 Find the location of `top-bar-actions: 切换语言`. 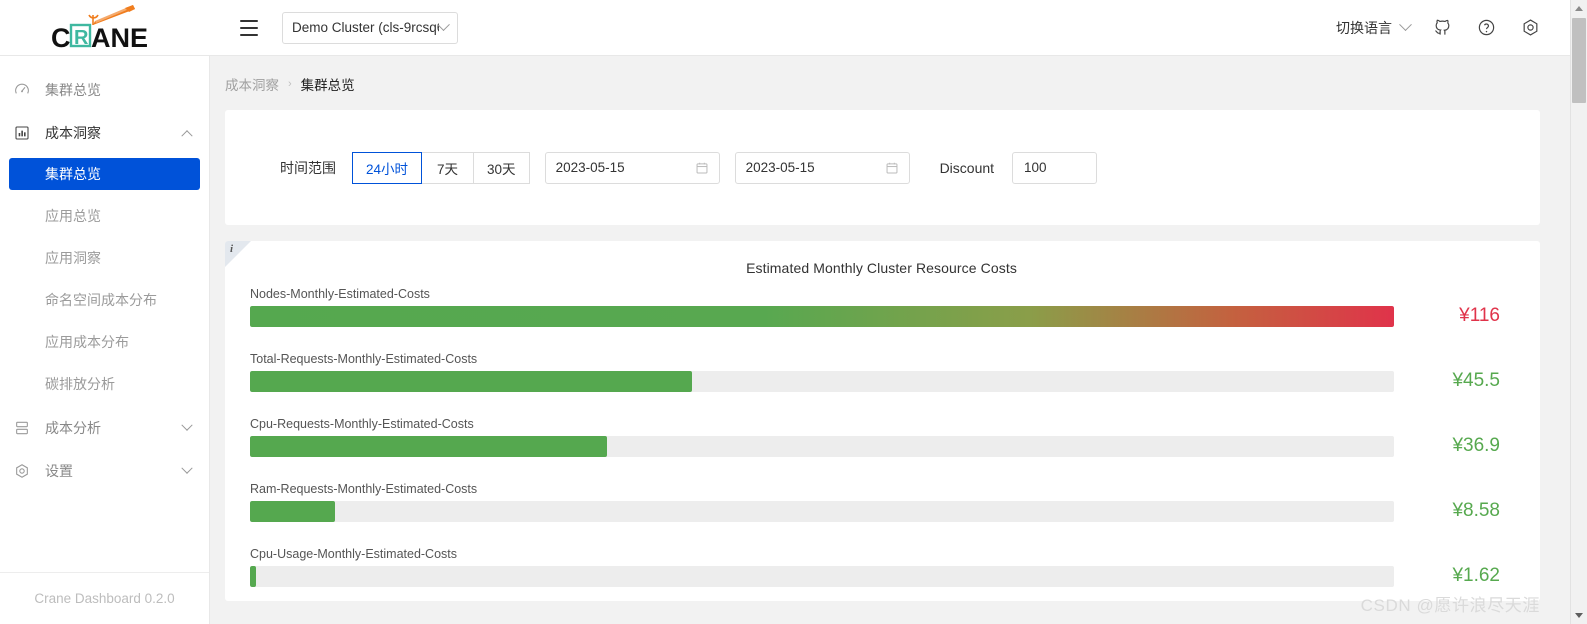

top-bar-actions: 切换语言 is located at coordinates (1449, 28).